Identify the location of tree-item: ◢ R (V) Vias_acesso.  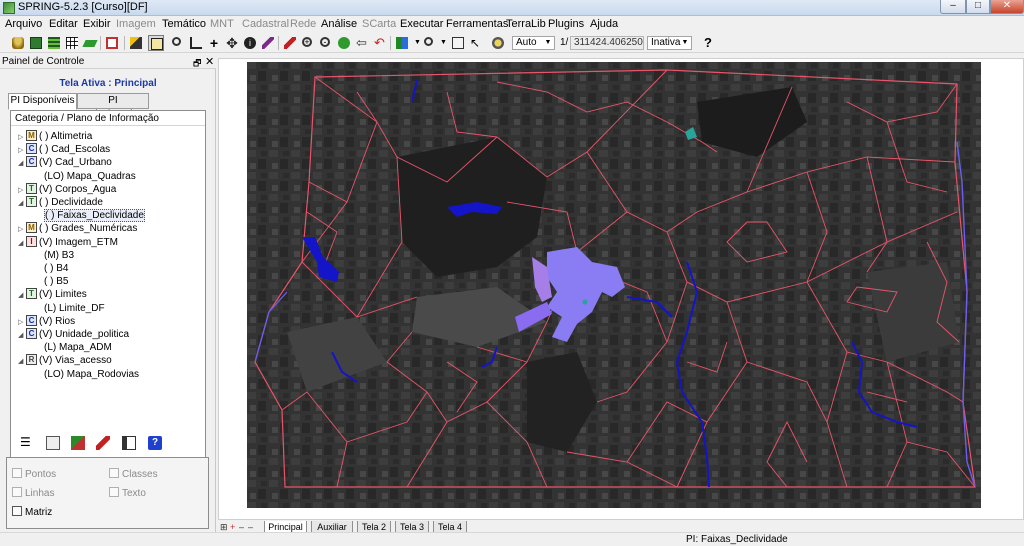
(65, 360).